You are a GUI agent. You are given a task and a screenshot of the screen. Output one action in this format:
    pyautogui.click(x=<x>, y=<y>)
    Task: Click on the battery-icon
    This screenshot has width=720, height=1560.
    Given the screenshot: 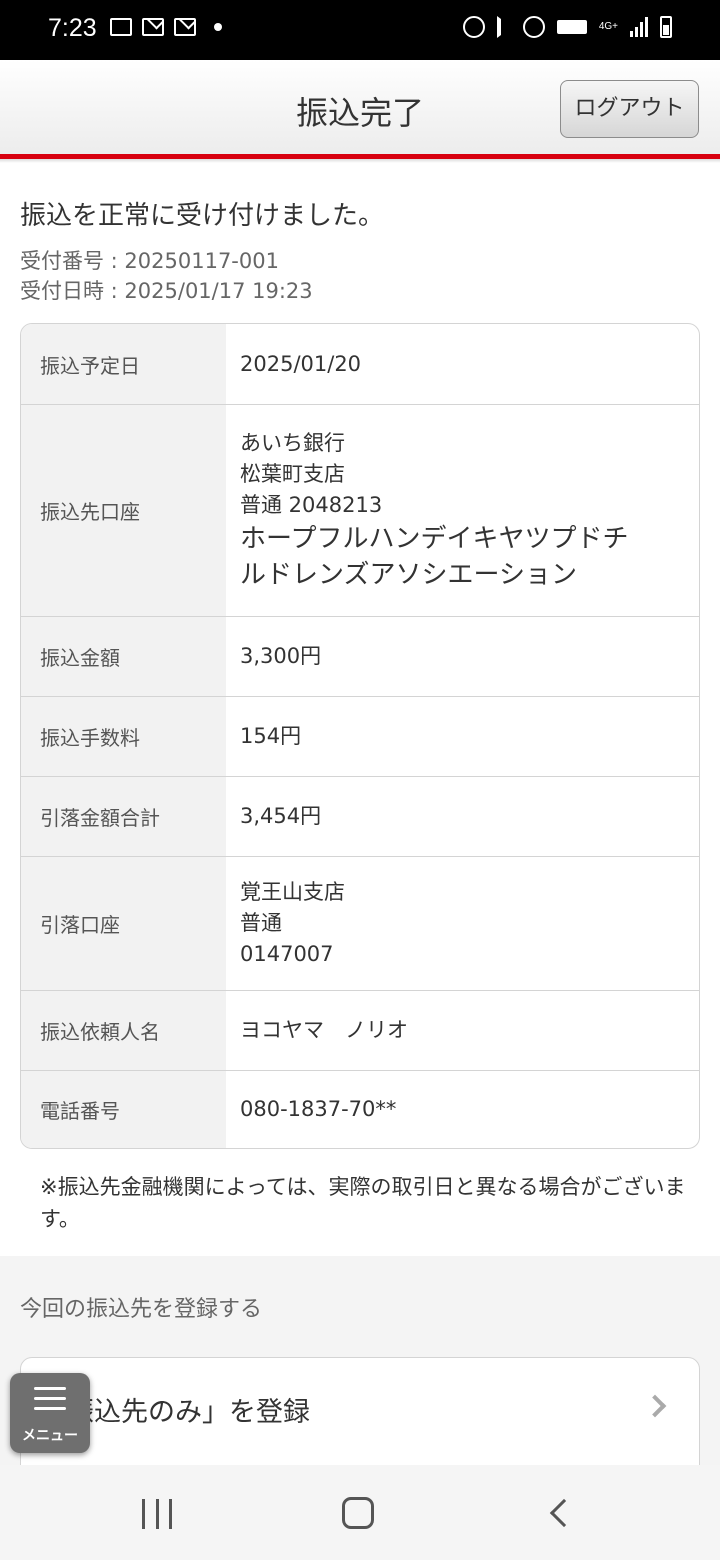 What is the action you would take?
    pyautogui.click(x=666, y=27)
    